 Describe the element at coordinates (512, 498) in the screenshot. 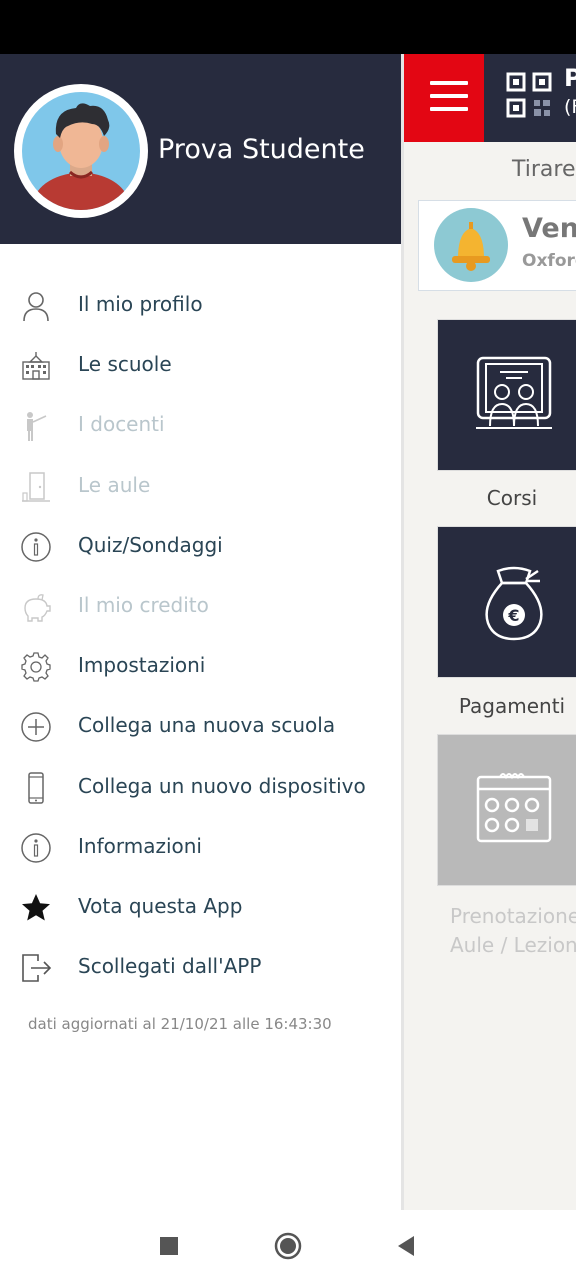

I see `tile-corsi-label: Corsi` at that location.